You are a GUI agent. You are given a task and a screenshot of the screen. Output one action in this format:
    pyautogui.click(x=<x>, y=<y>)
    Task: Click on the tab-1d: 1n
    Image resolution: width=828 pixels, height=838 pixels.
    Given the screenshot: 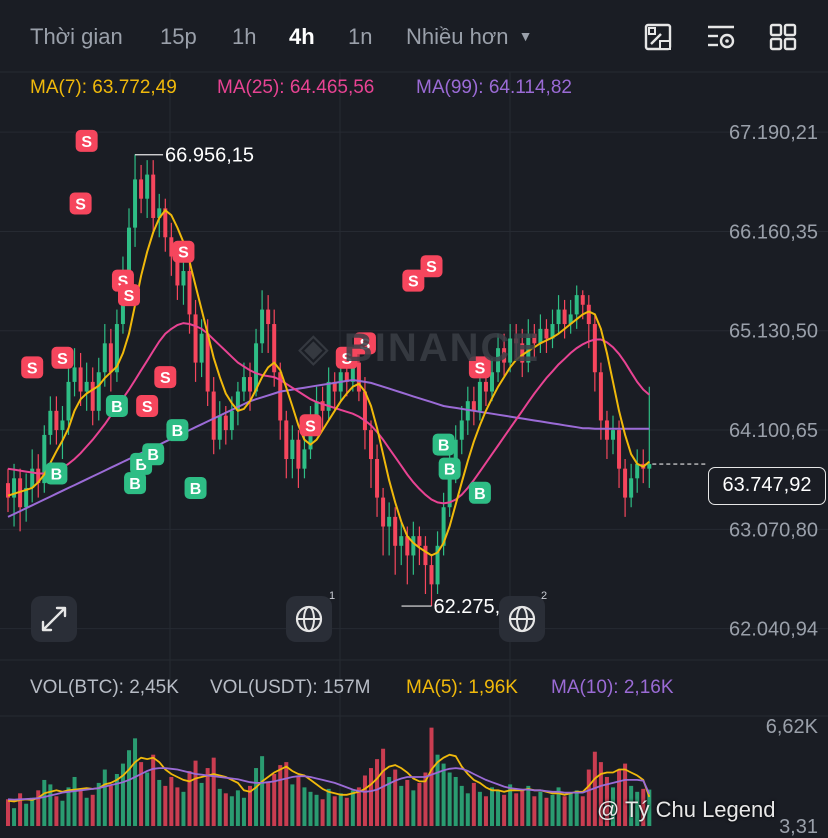 What is the action you would take?
    pyautogui.click(x=360, y=37)
    